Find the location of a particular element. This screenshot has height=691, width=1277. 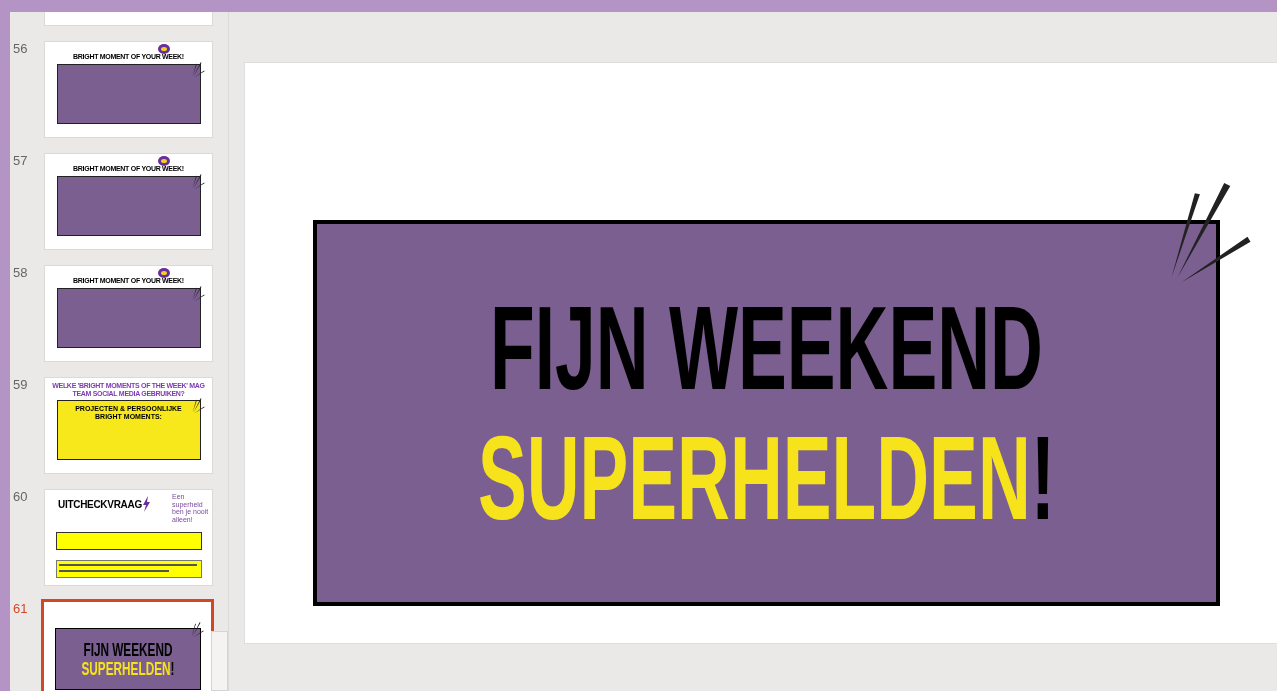

slide-number: 60 is located at coordinates (20, 496).